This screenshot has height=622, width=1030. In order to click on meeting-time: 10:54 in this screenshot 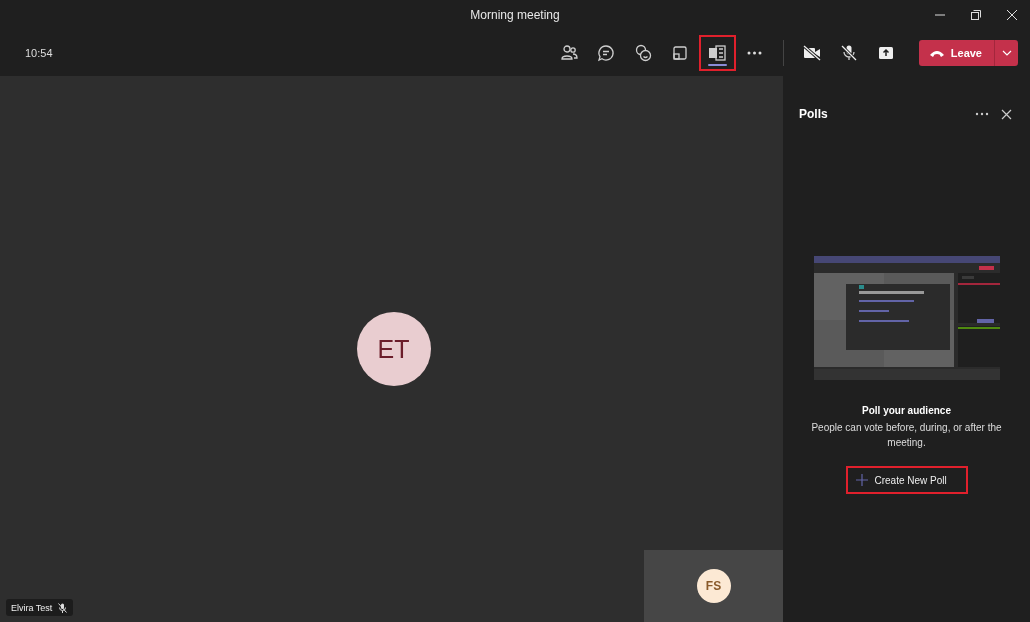, I will do `click(39, 53)`.